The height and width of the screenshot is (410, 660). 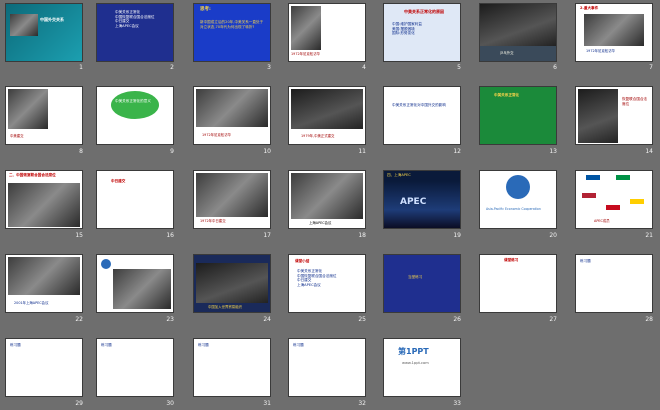 I want to click on slide-number: 27, so click(x=553, y=319).